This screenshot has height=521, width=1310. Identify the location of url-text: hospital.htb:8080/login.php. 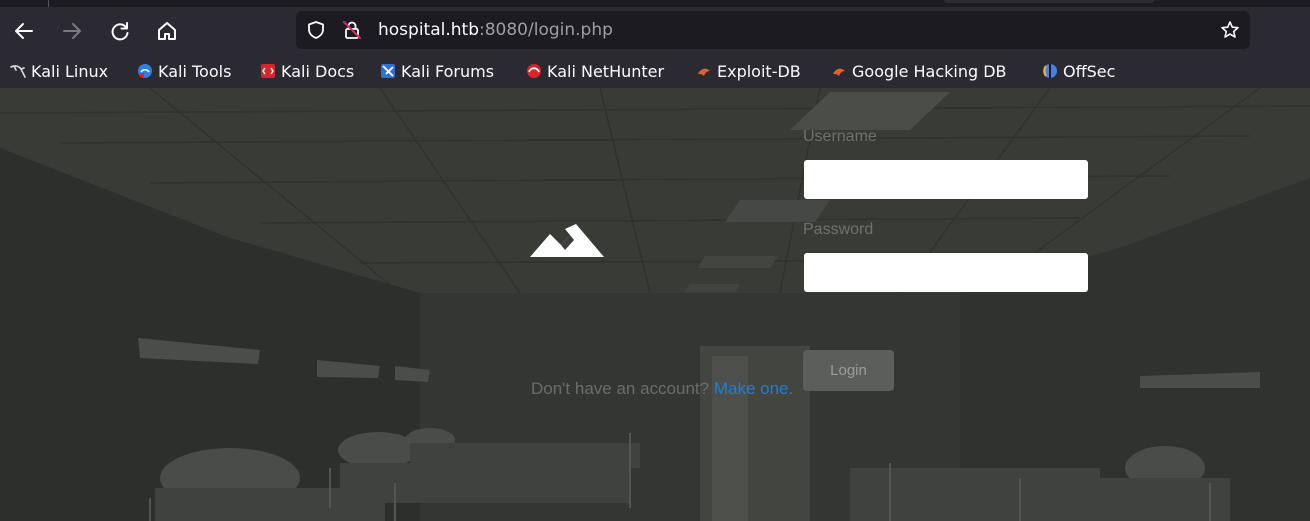
(495, 30).